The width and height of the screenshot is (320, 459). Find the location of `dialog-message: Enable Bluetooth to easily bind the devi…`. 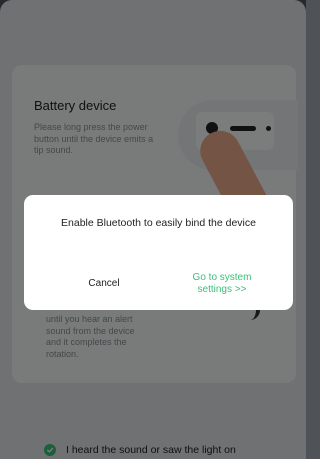

dialog-message: Enable Bluetooth to easily bind the devi… is located at coordinates (158, 223).